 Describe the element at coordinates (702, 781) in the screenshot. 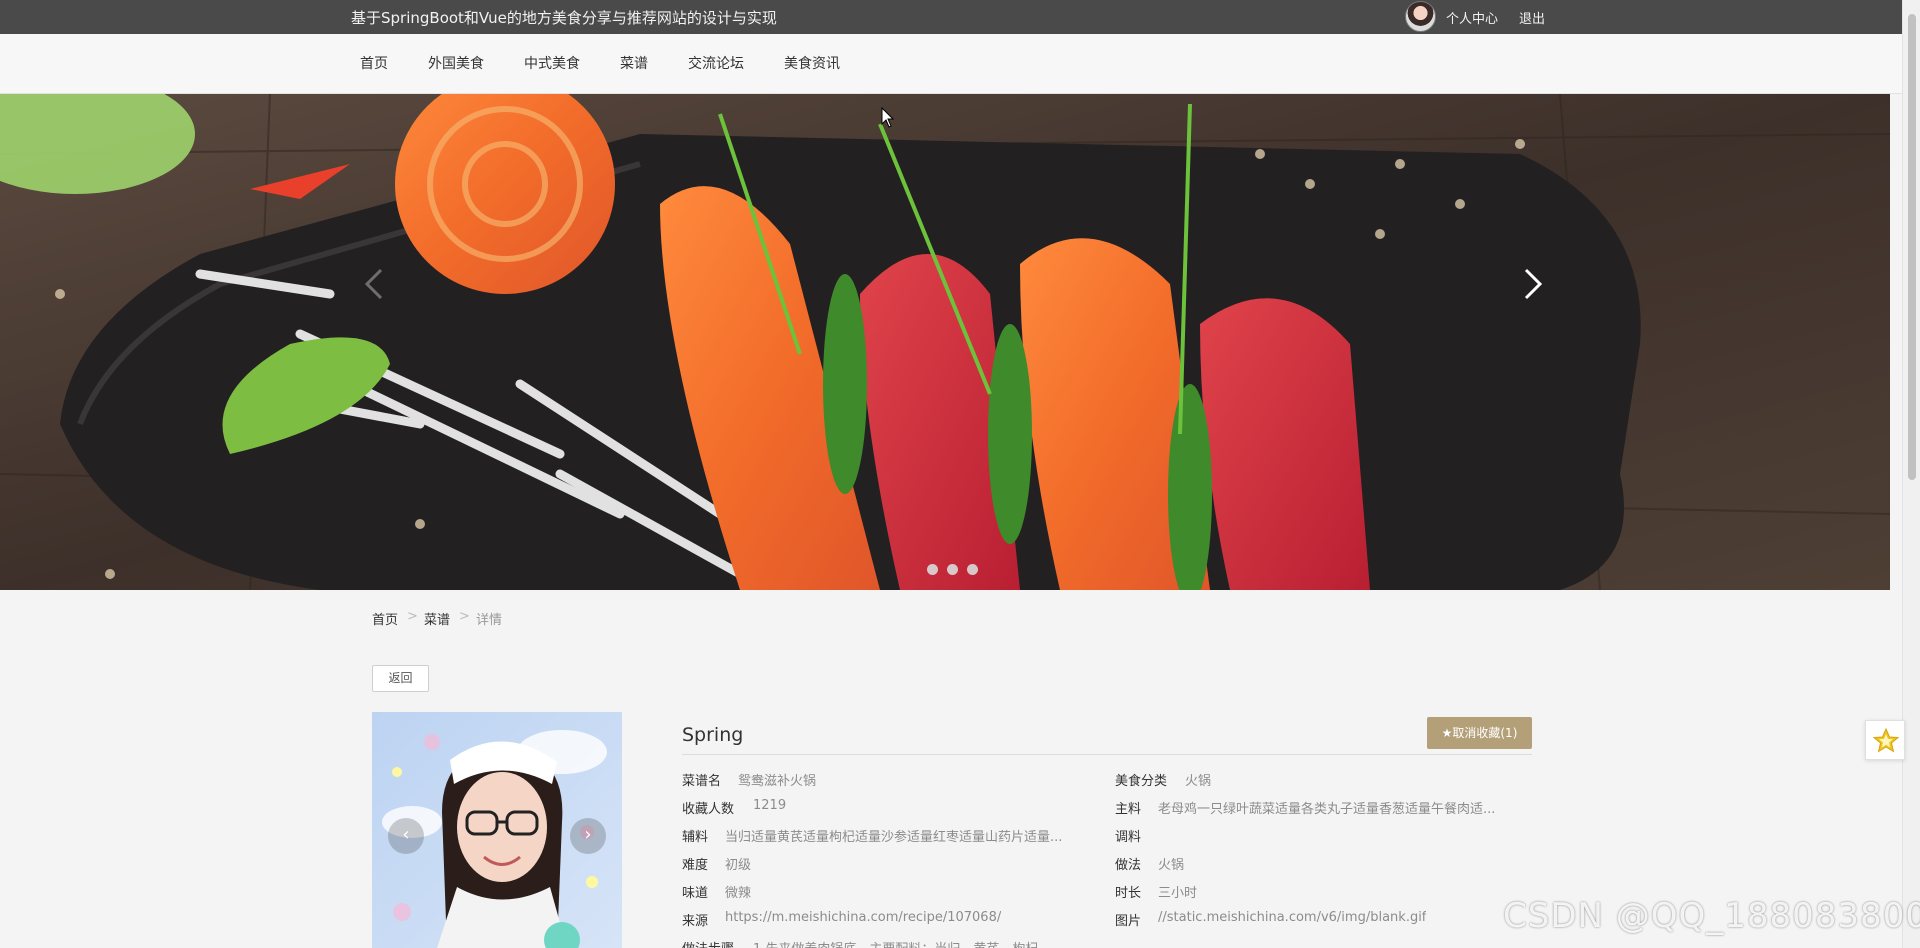

I see `field-label-recipe-name: 菜谱名` at that location.